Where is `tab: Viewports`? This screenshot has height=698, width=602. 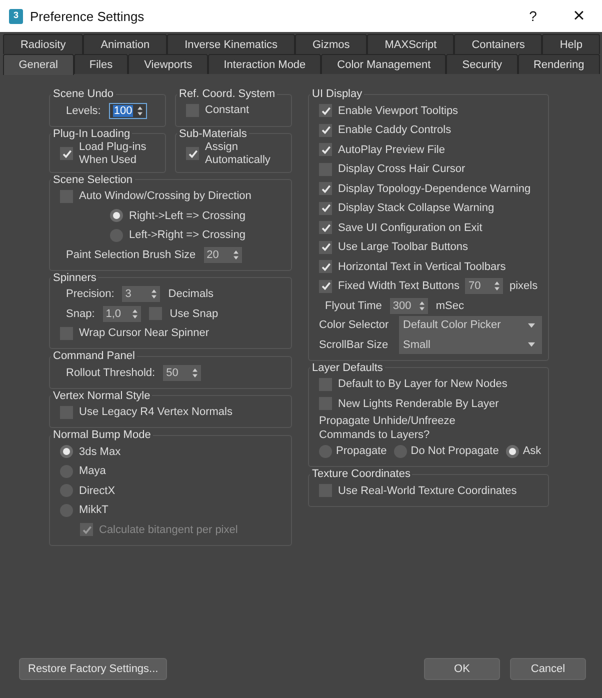
tab: Viewports is located at coordinates (168, 64).